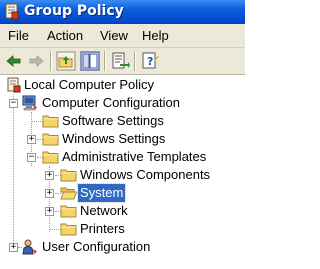 This screenshot has width=320, height=269. I want to click on tree-node-windows-components: + Windows Components, so click(122, 175).